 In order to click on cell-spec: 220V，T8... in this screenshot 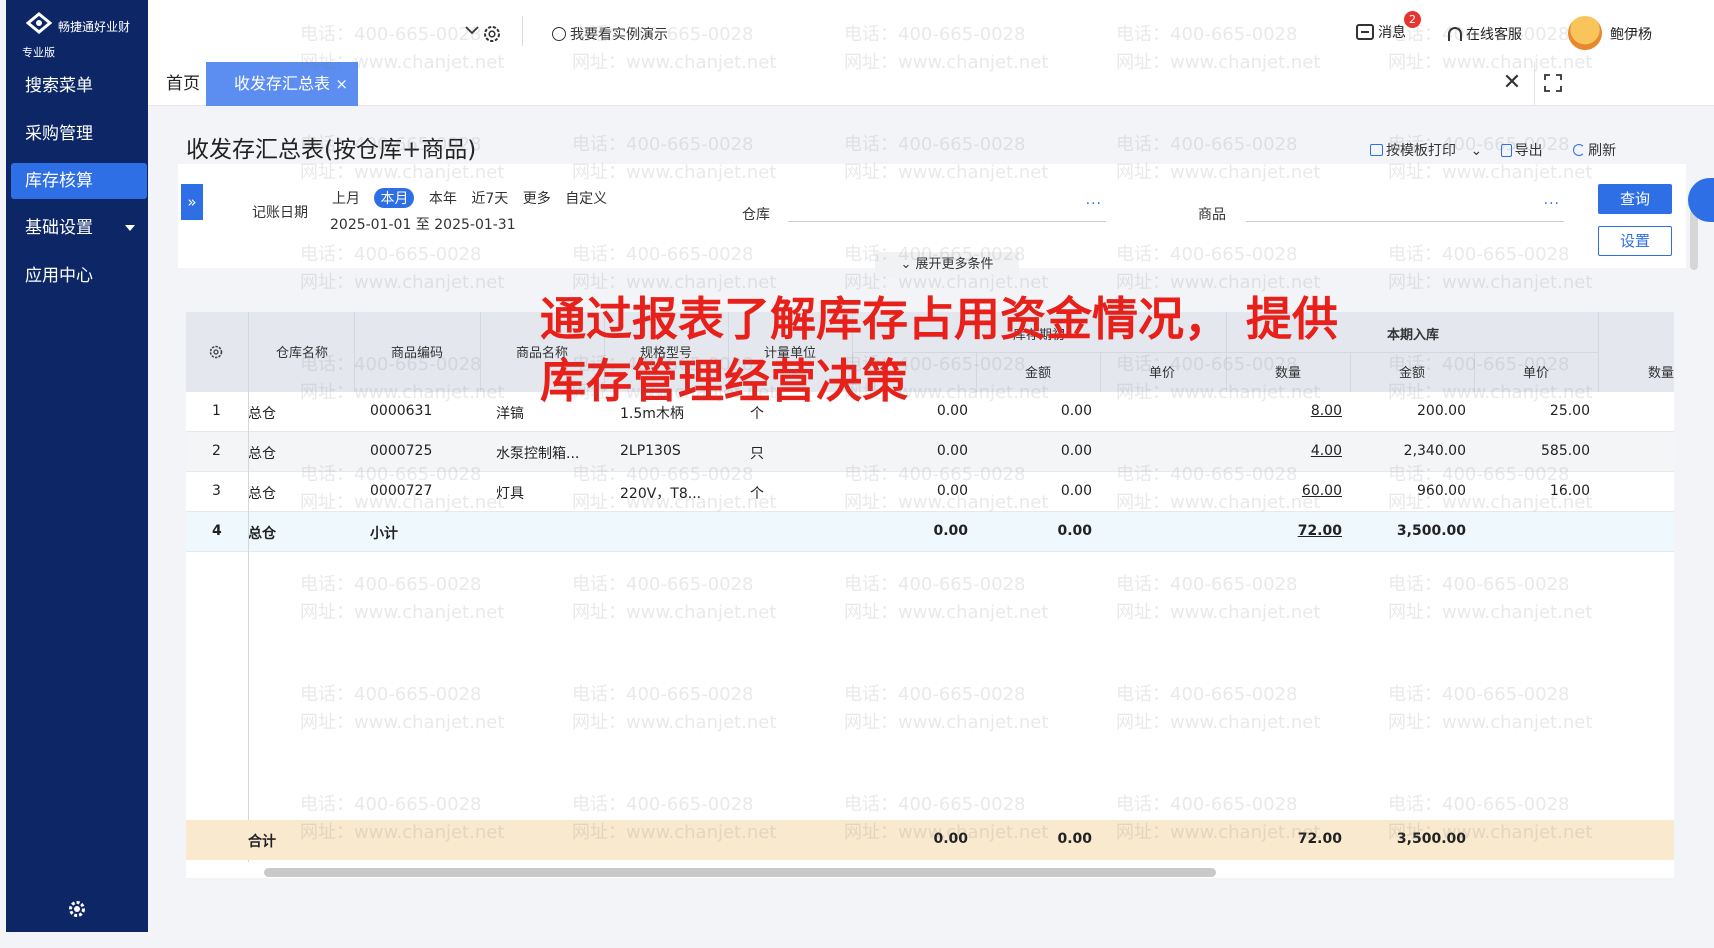, I will do `click(661, 494)`.